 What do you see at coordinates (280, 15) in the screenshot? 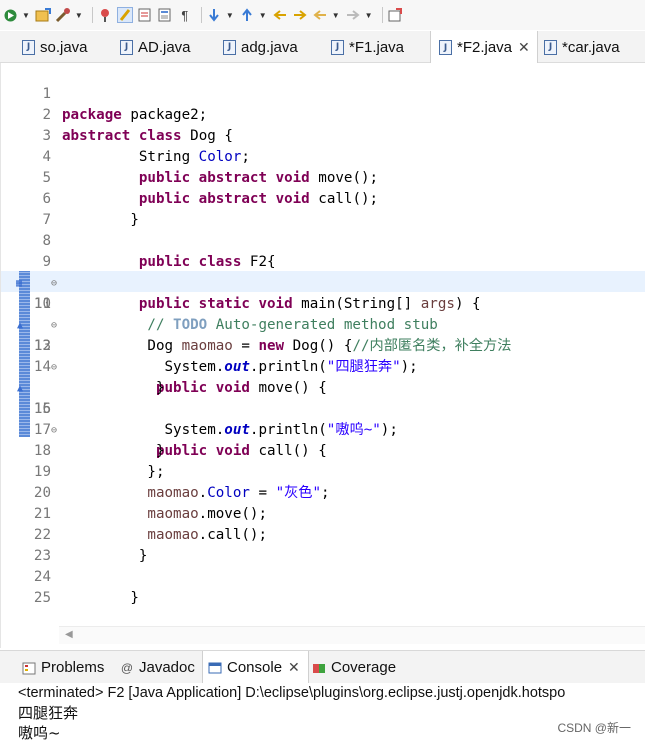
I see `nav-back-icon` at bounding box center [280, 15].